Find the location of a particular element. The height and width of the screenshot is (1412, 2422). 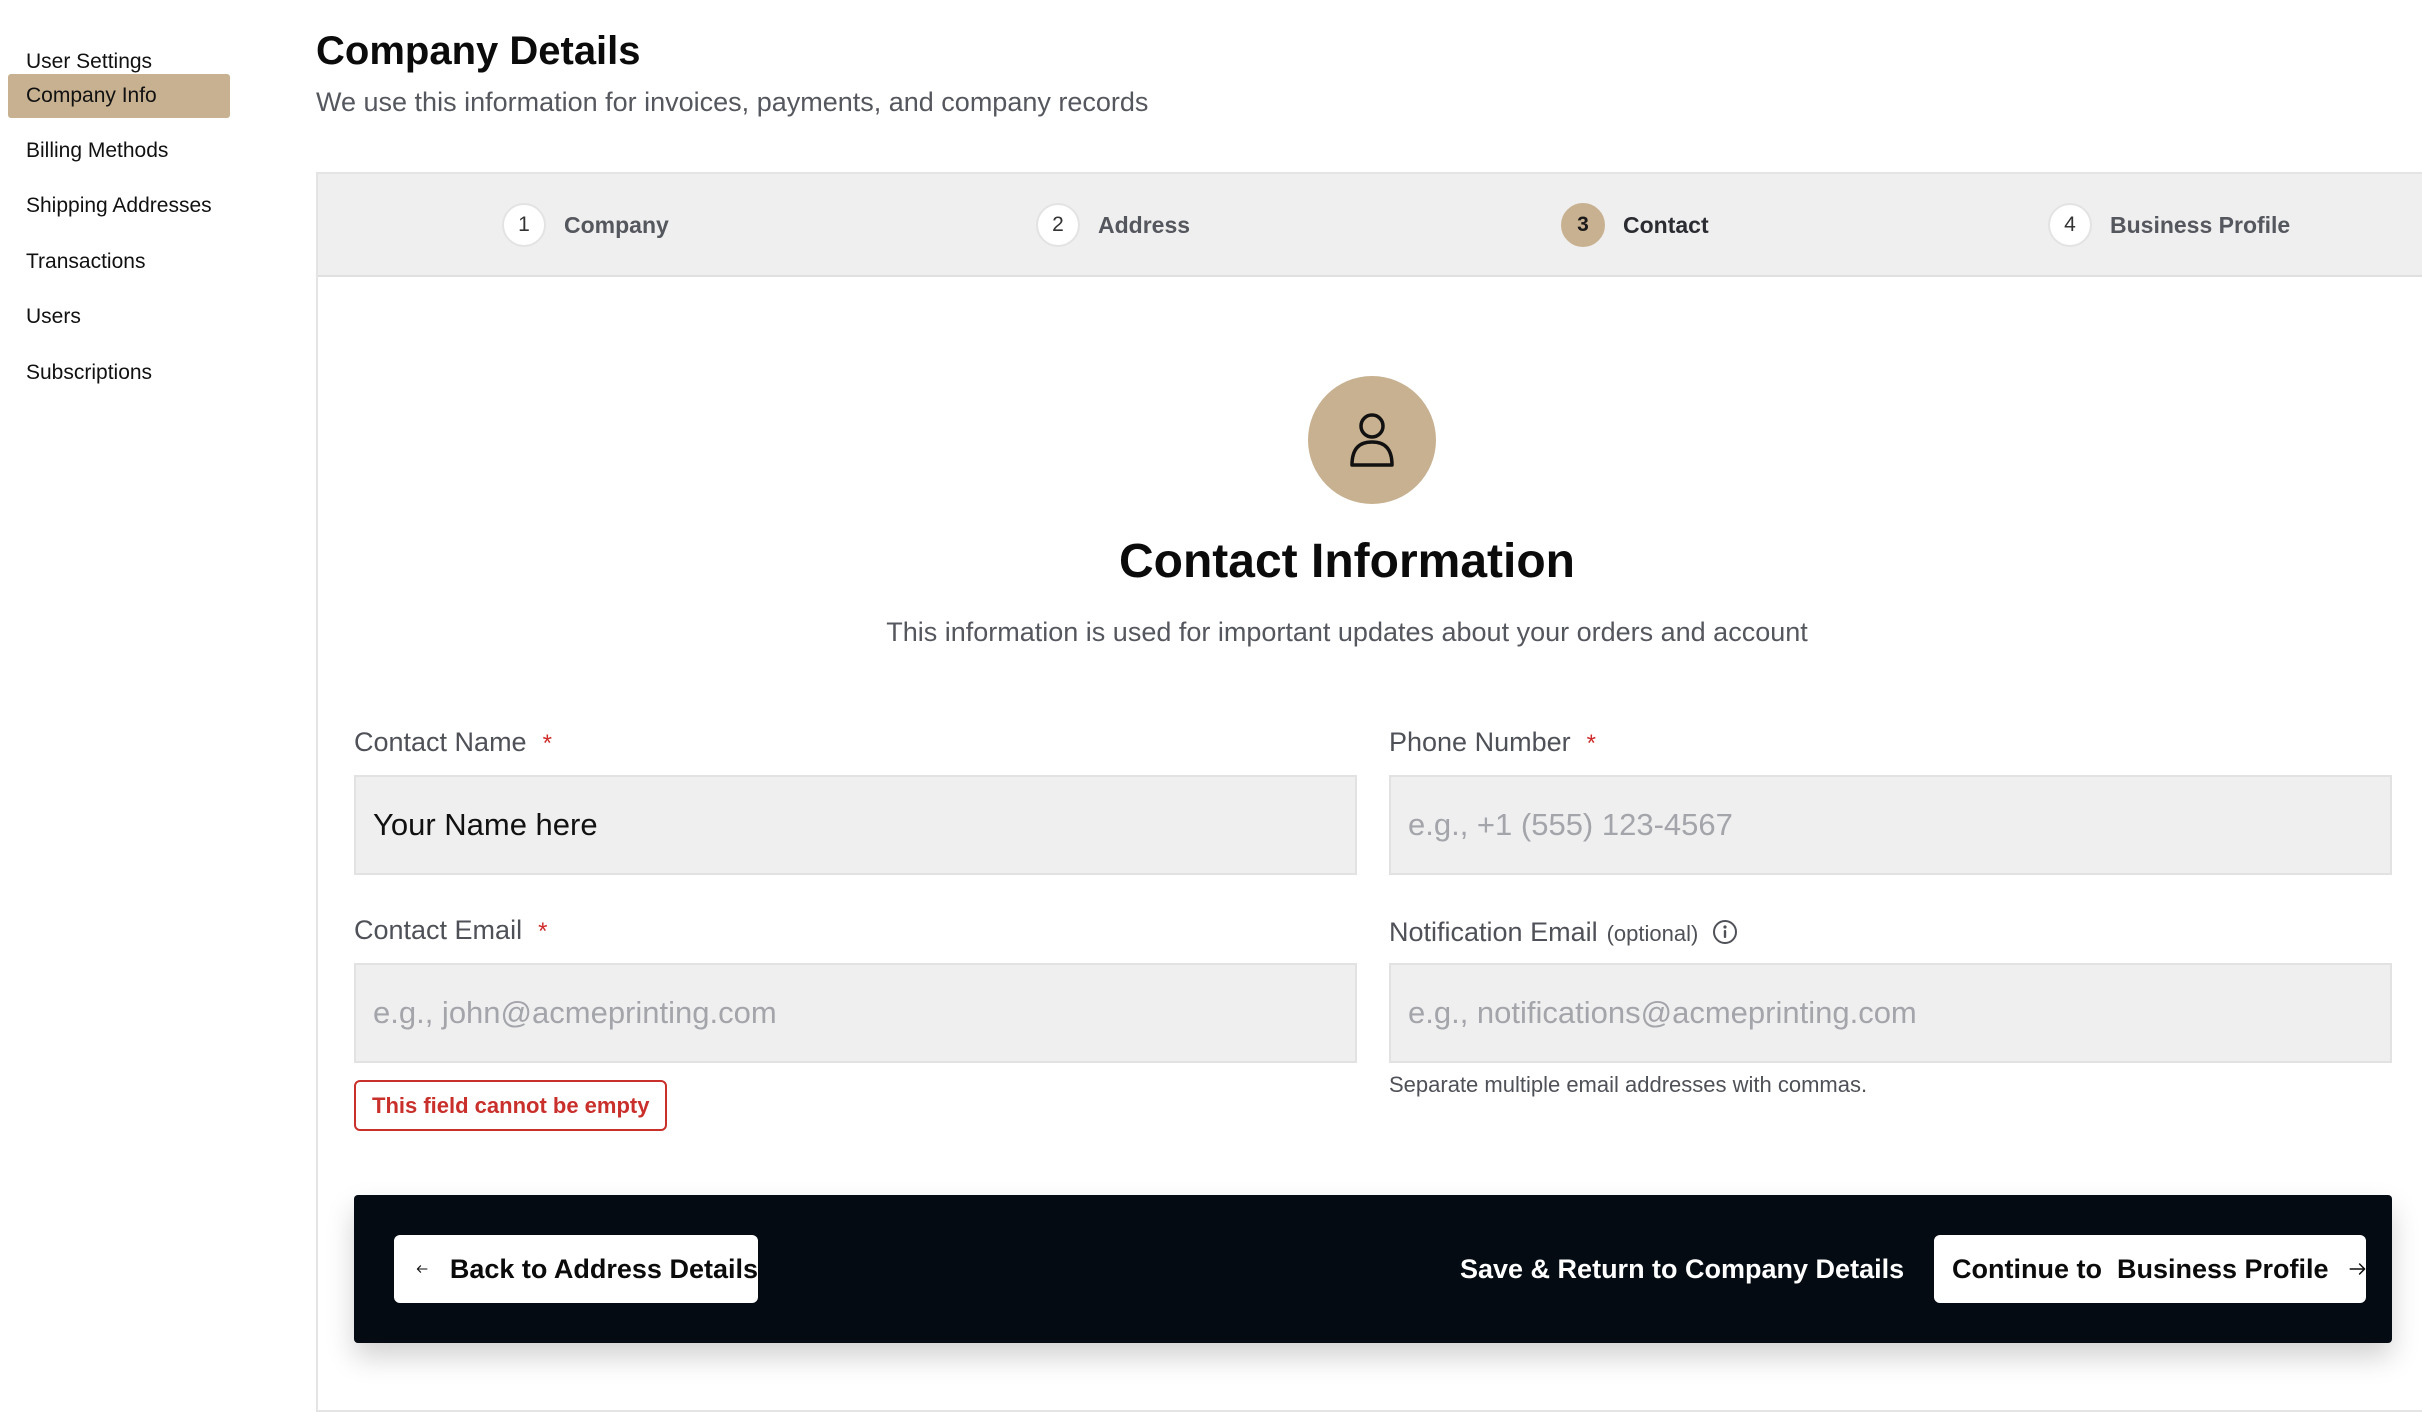

sidebar-item-users: Users is located at coordinates (119, 316).